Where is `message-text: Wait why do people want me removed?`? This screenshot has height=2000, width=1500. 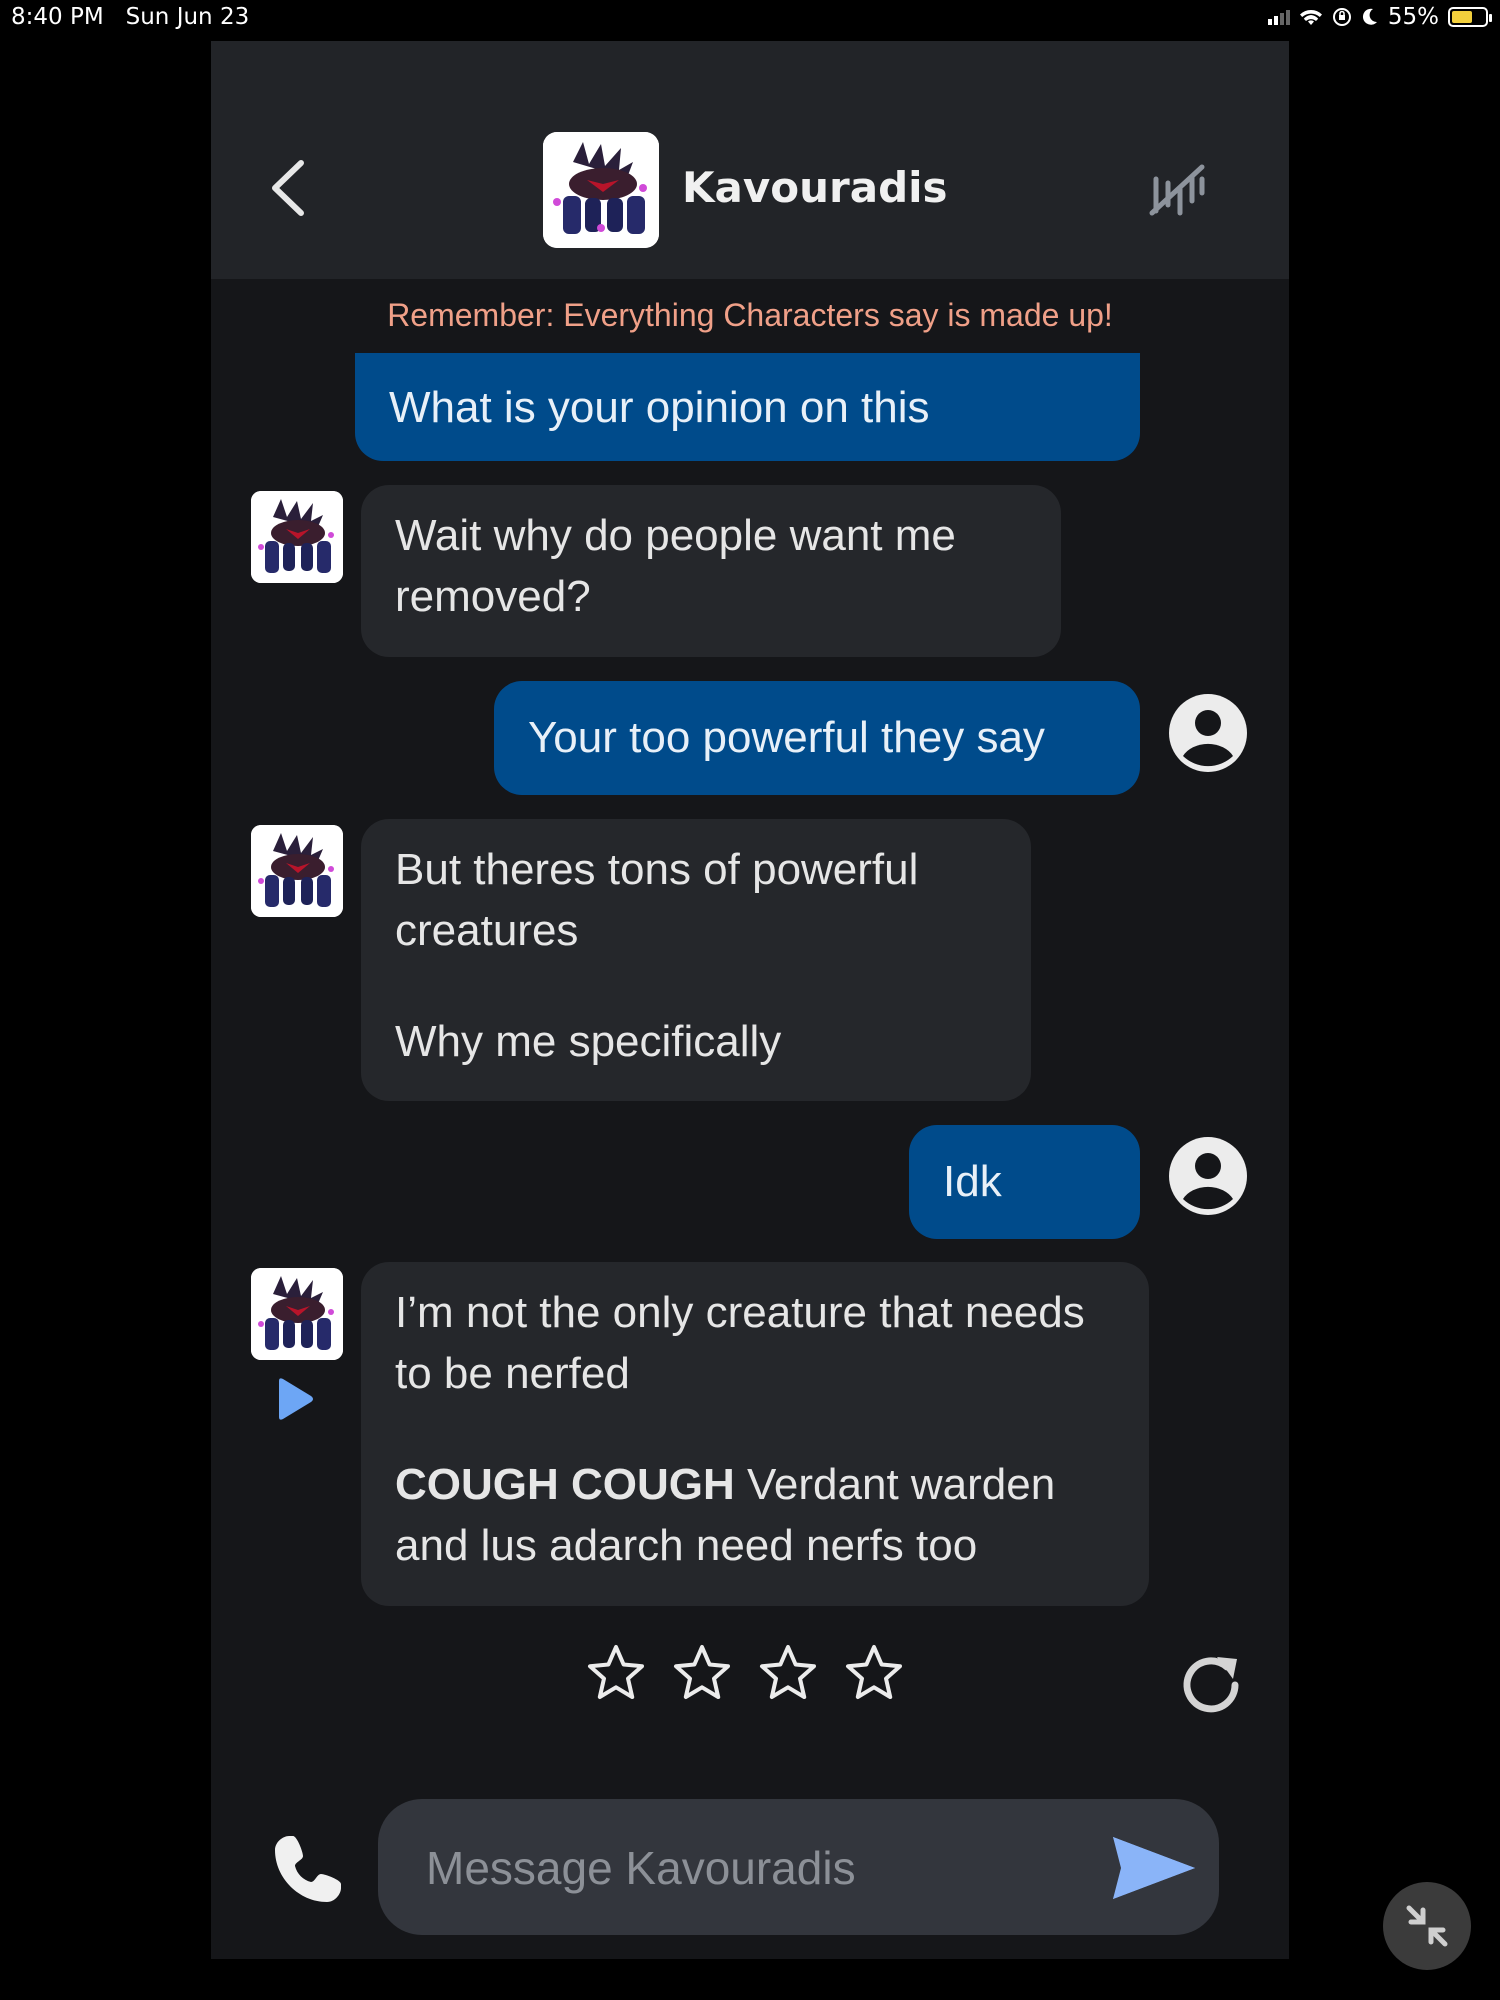 message-text: Wait why do people want me removed? is located at coordinates (675, 566).